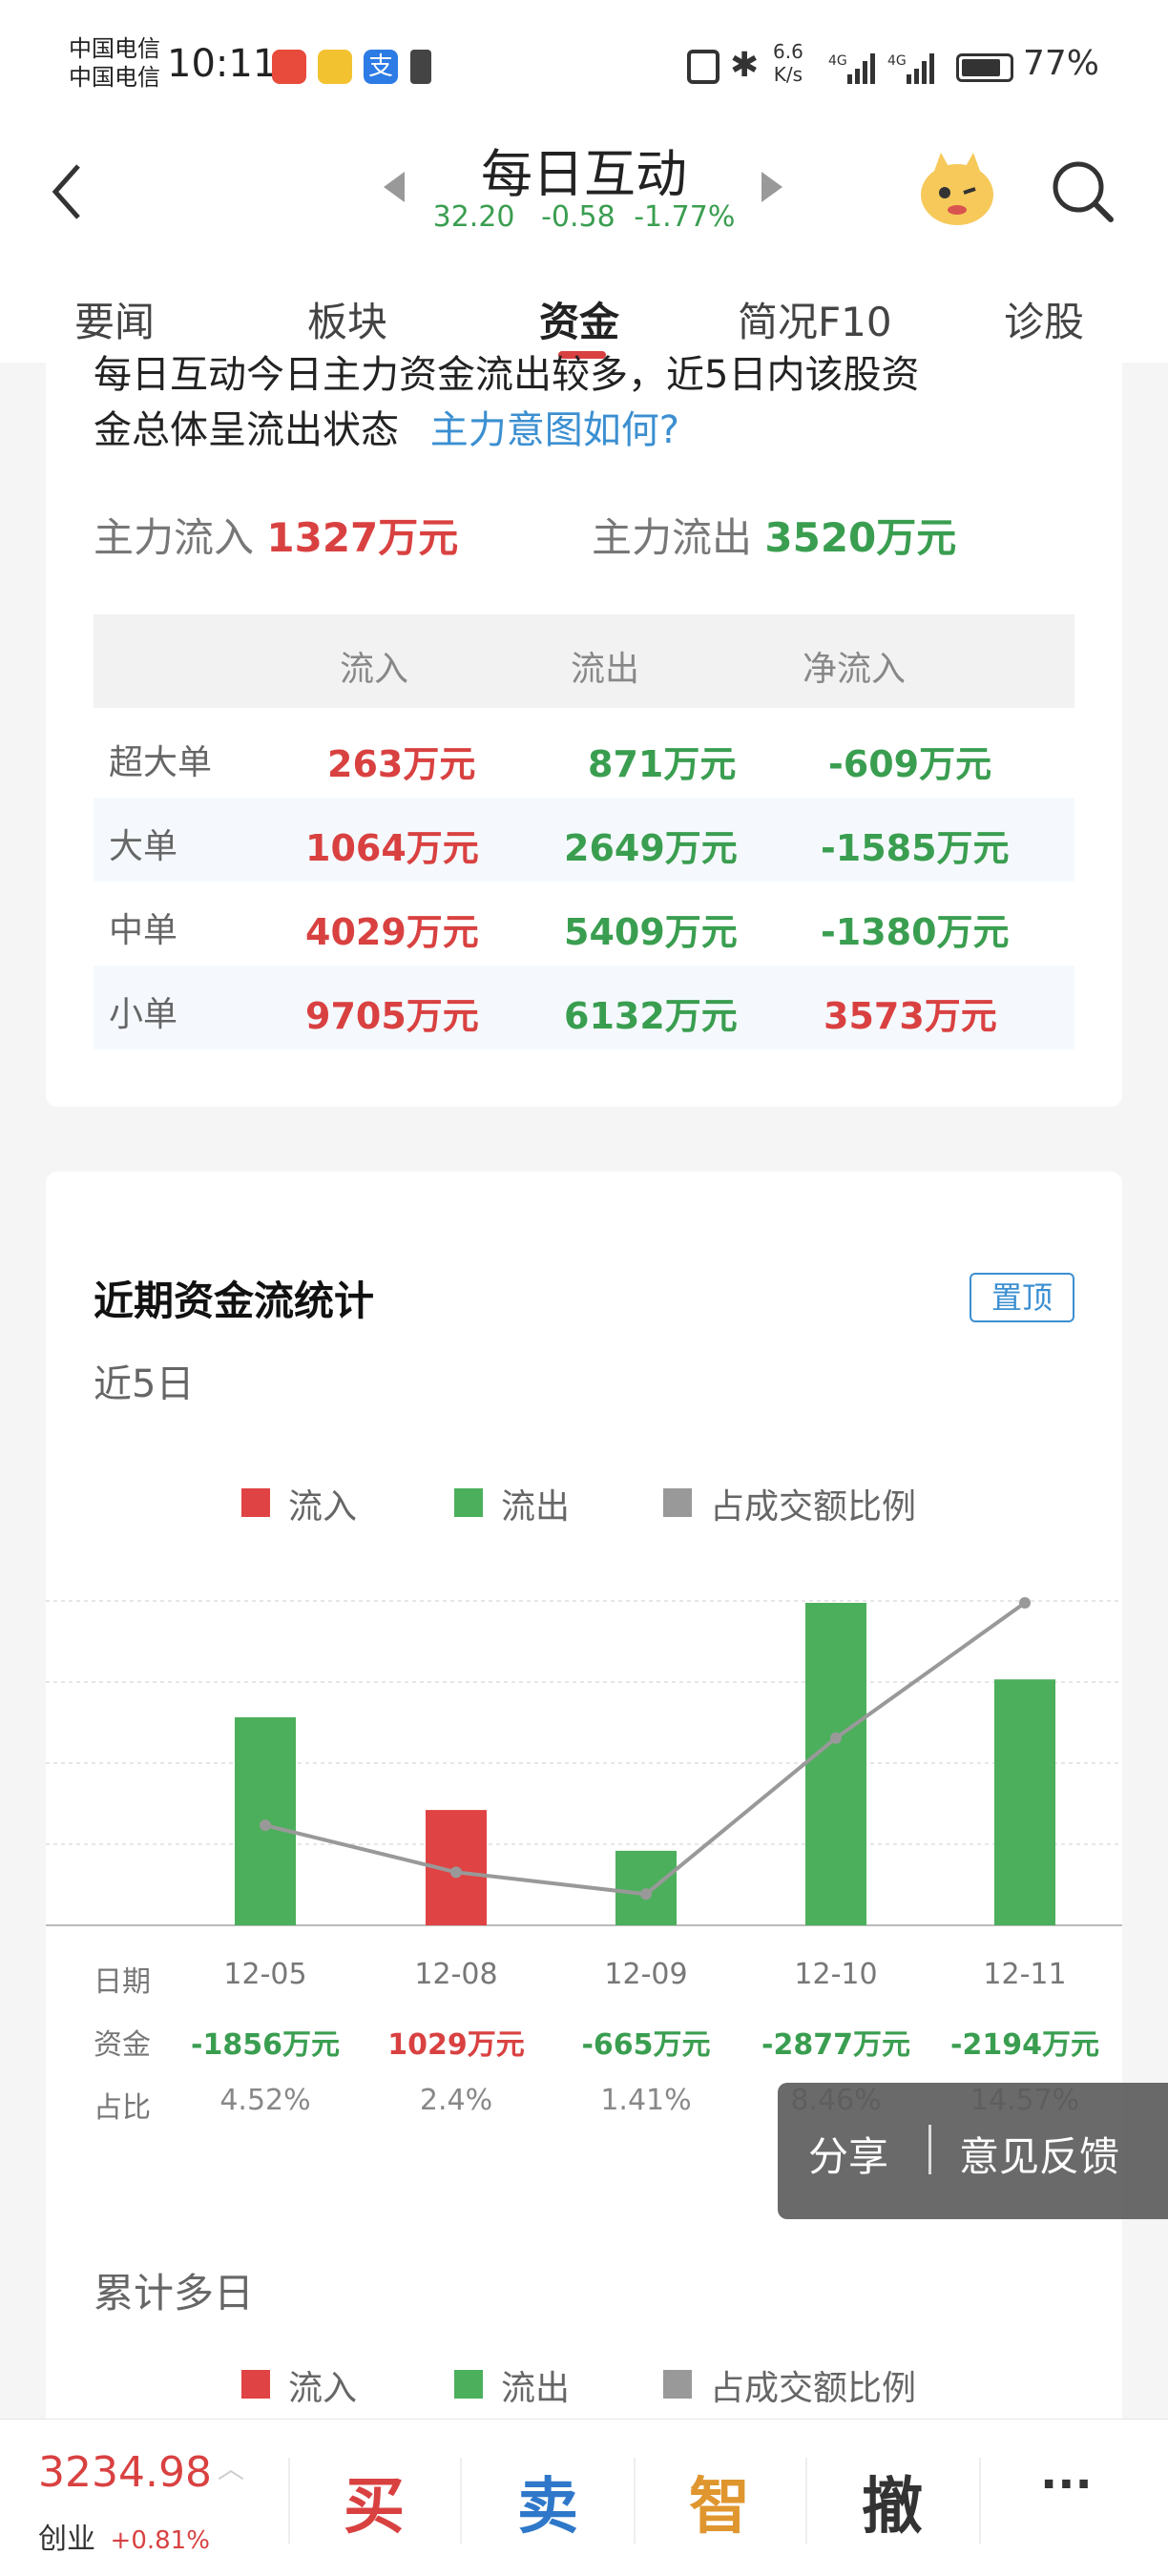 This screenshot has width=1168, height=2576. I want to click on ratio-value-label: 4.52%, so click(265, 2100).